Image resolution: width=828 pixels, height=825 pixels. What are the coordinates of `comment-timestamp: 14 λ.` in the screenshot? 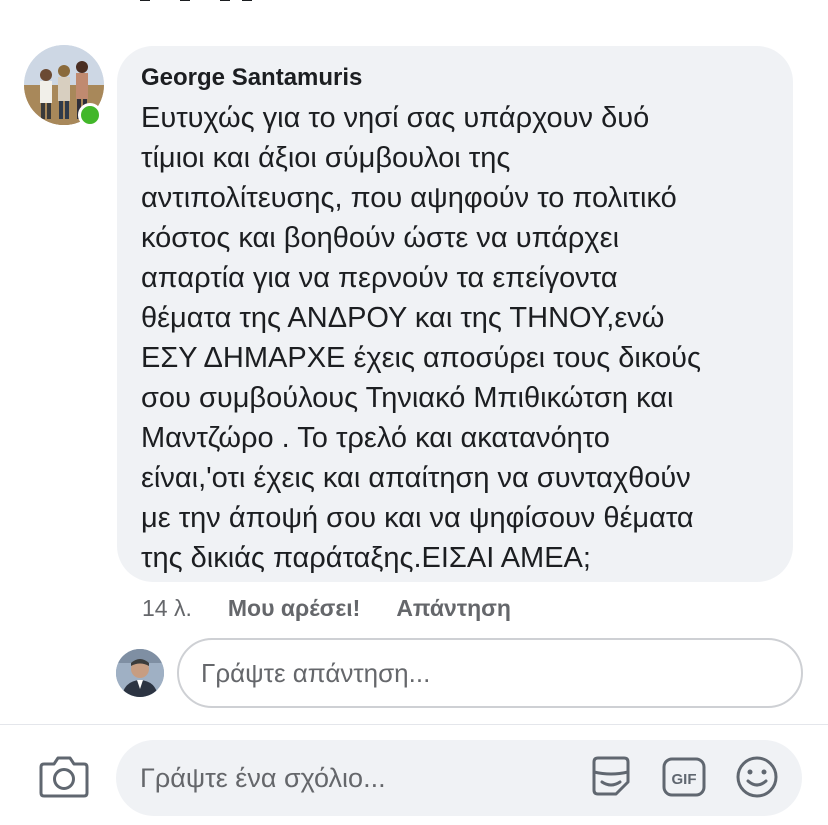 It's located at (167, 608).